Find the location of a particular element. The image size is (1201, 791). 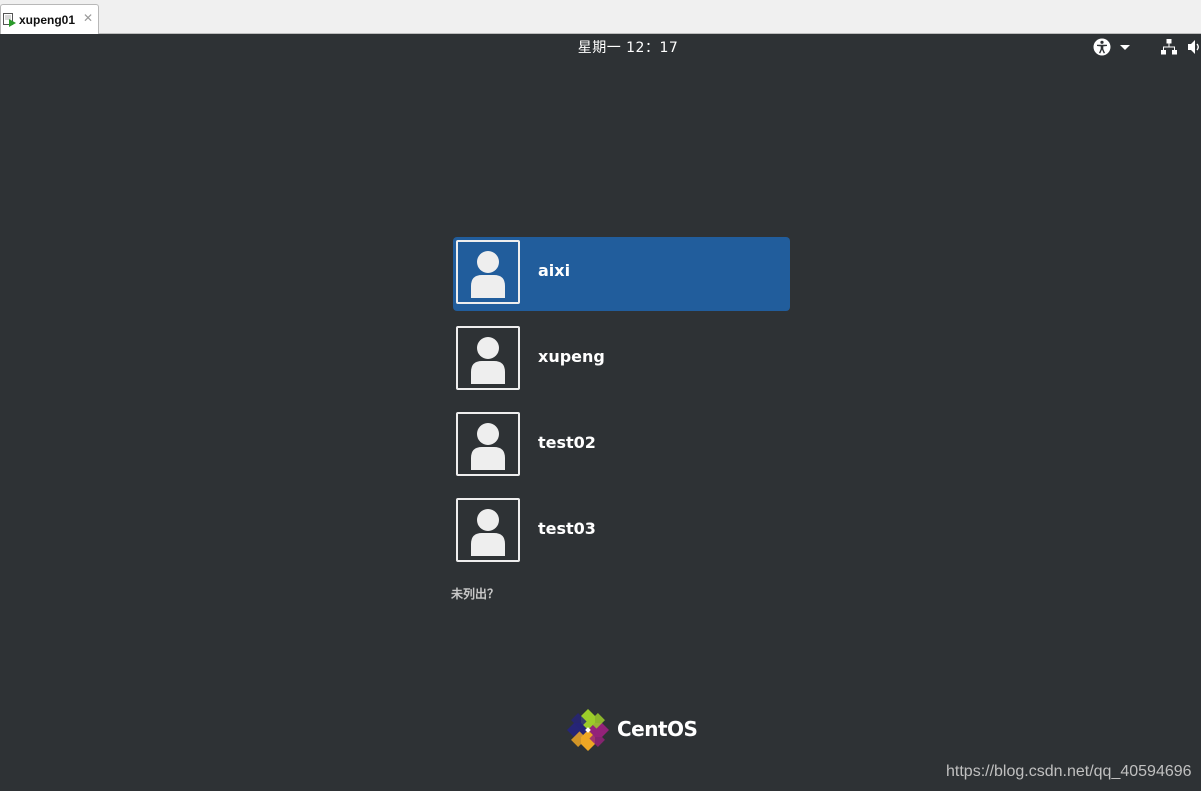

close-icon: ✕ is located at coordinates (88, 18).